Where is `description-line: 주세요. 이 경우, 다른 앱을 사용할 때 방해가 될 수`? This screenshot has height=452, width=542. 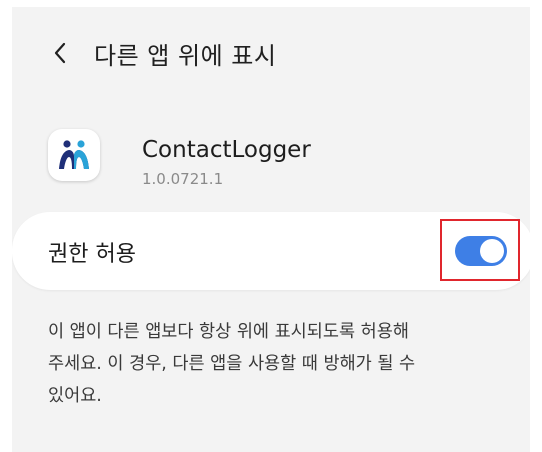
description-line: 주세요. 이 경우, 다른 앱을 사용할 때 방해가 될 수 is located at coordinates (232, 364).